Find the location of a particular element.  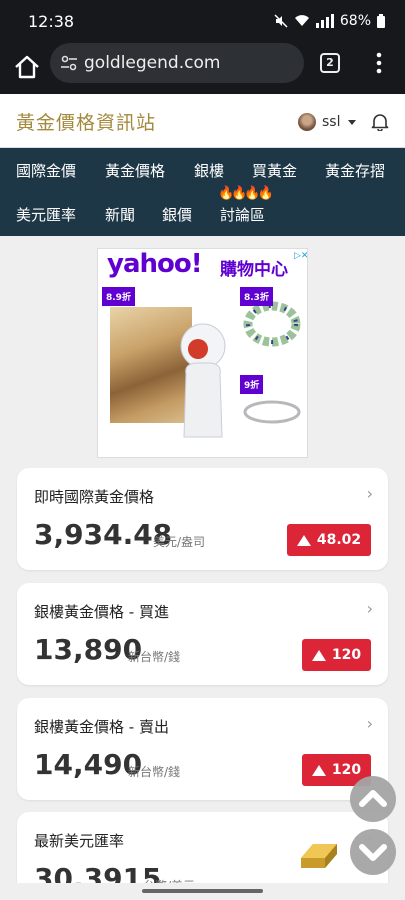

nav-item-jewelry-store: 銀樓 is located at coordinates (209, 170).